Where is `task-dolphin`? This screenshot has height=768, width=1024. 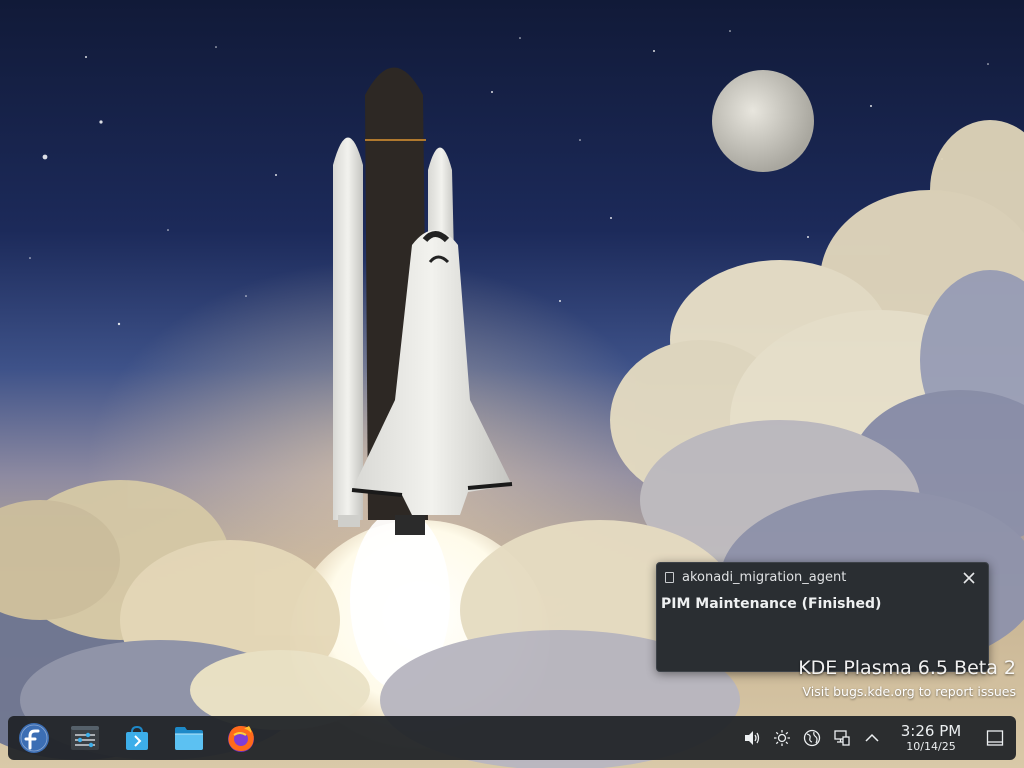
task-dolphin is located at coordinates (189, 738).